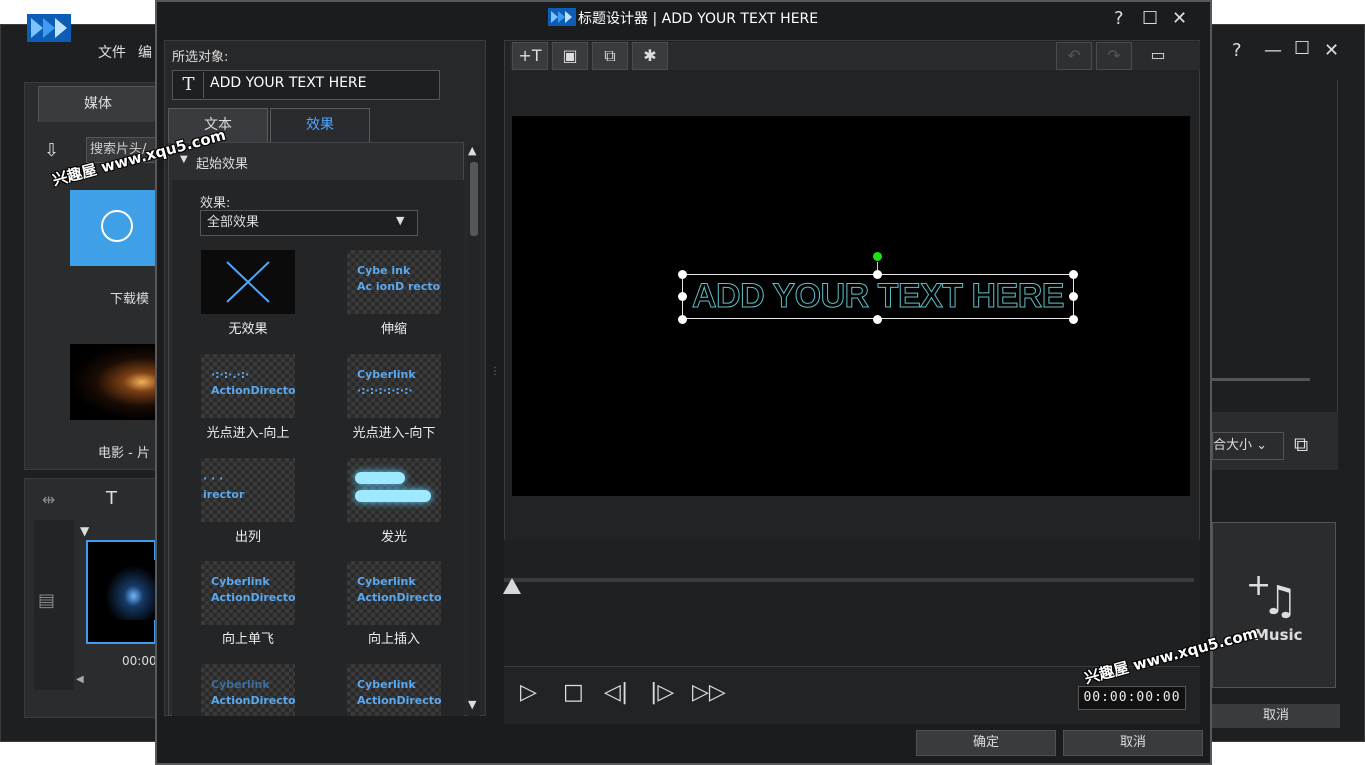 Image resolution: width=1365 pixels, height=765 pixels. What do you see at coordinates (1150, 18) in the screenshot?
I see `dialog-maximize-button: ☐` at bounding box center [1150, 18].